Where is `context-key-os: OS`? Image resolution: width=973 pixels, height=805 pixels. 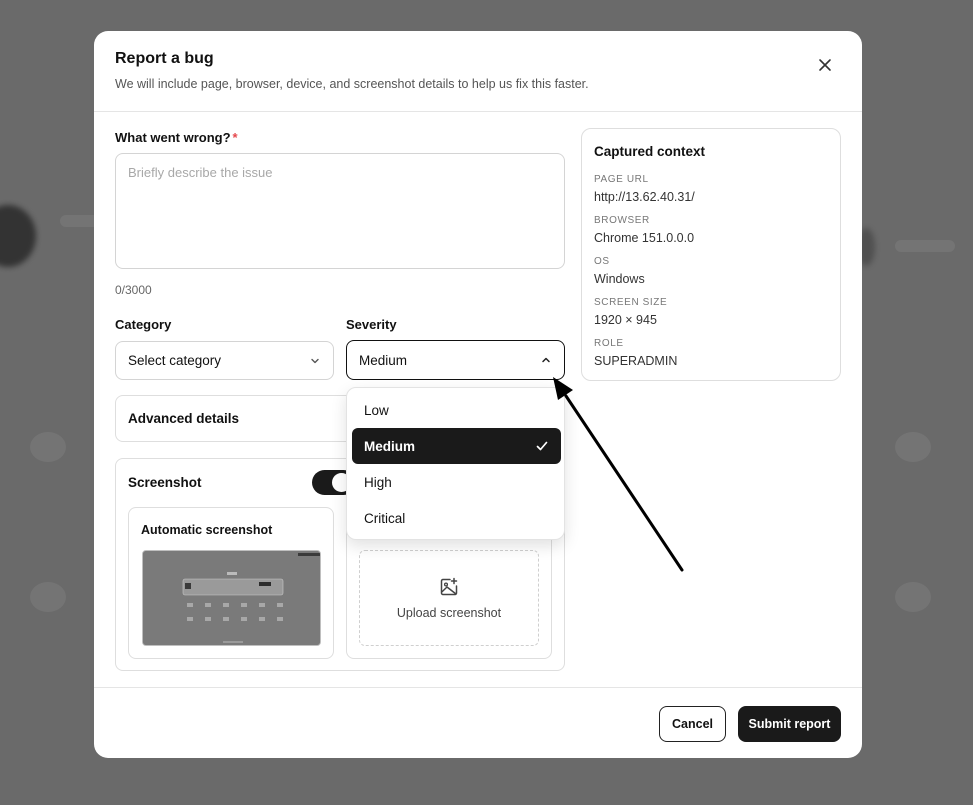
context-key-os: OS is located at coordinates (602, 261).